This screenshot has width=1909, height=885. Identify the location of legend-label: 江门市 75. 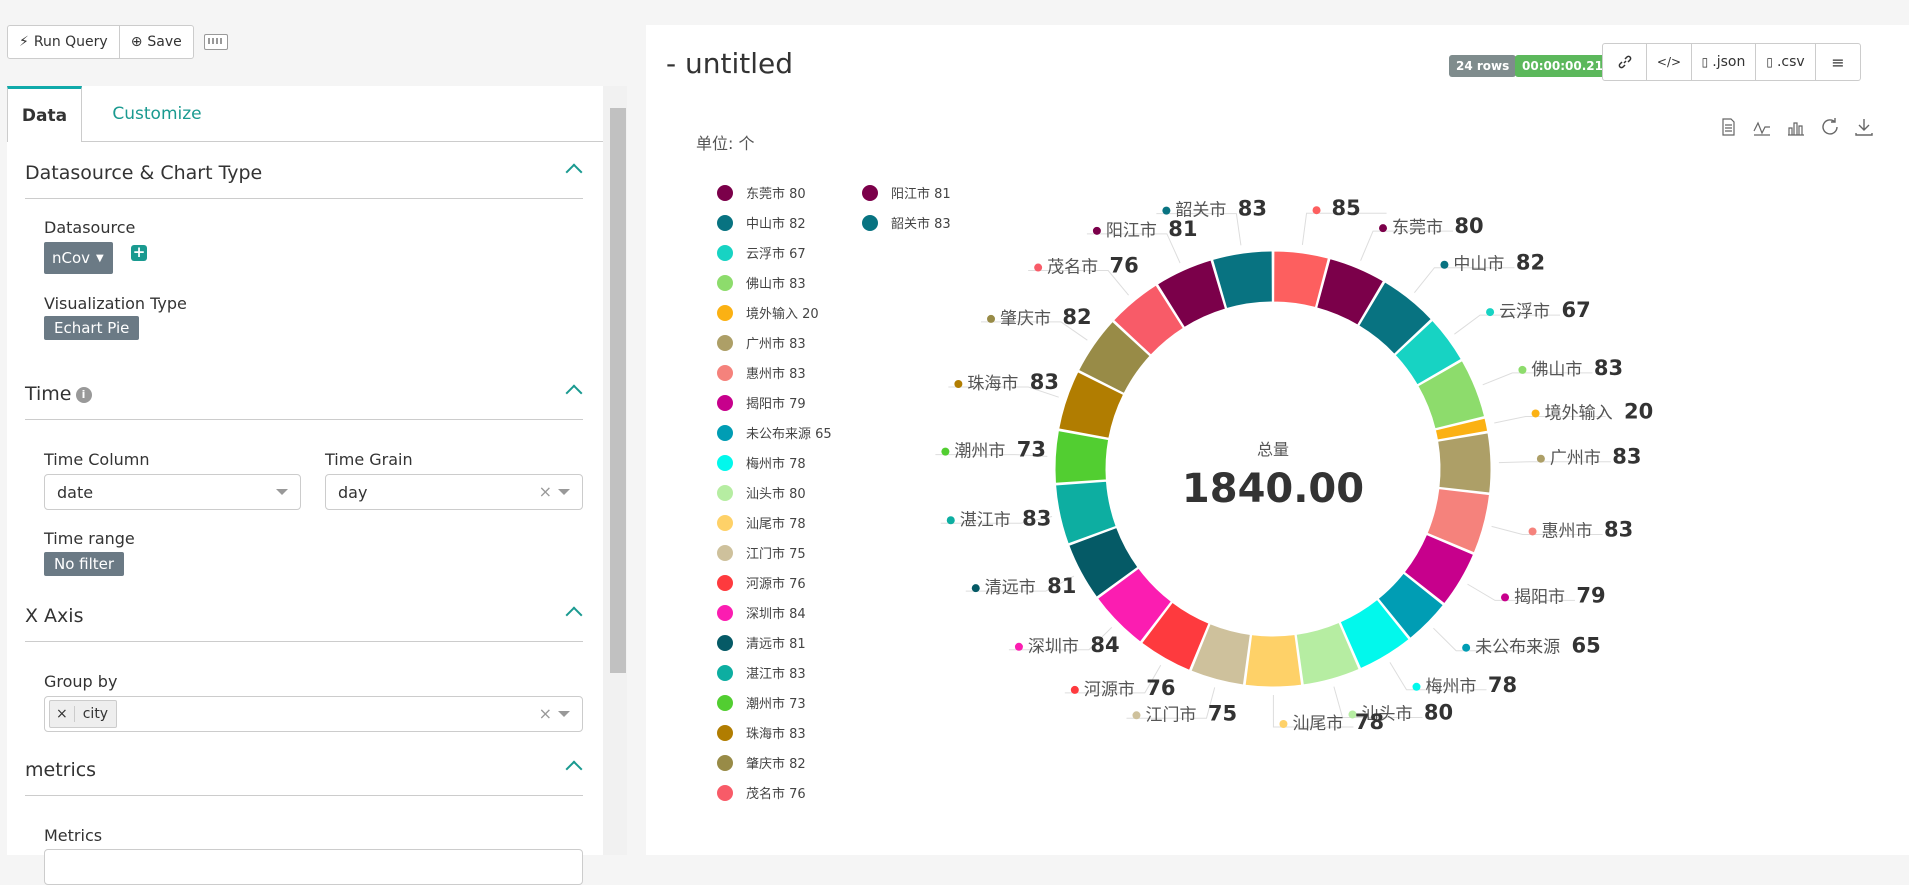
(776, 554).